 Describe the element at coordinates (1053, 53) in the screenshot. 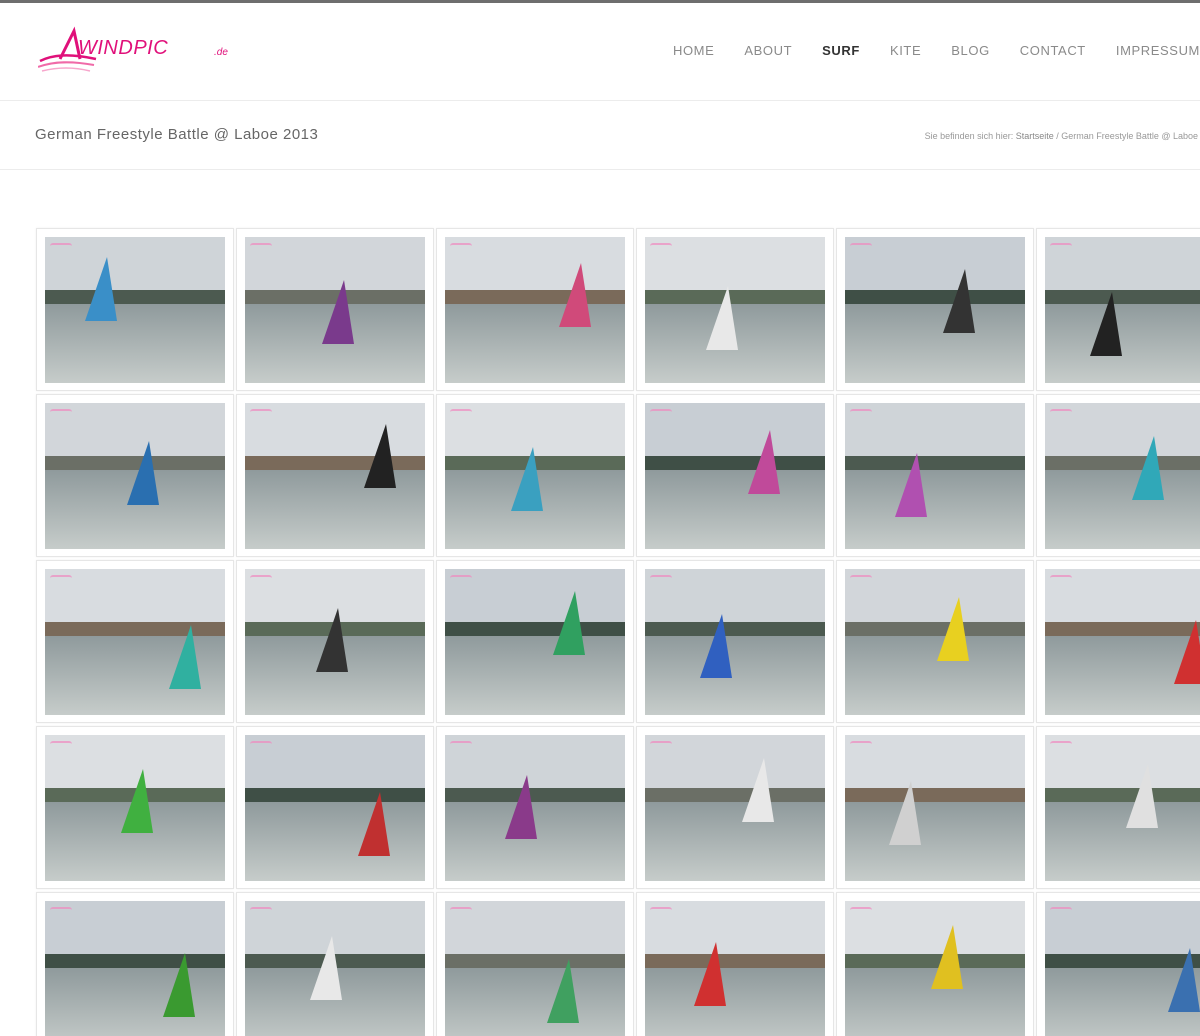

I see `nav-contact: CONTACT` at that location.